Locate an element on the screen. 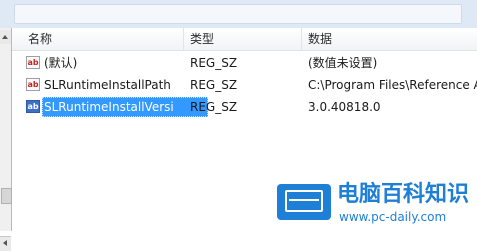 The height and width of the screenshot is (251, 477). address-bar is located at coordinates (238, 14).